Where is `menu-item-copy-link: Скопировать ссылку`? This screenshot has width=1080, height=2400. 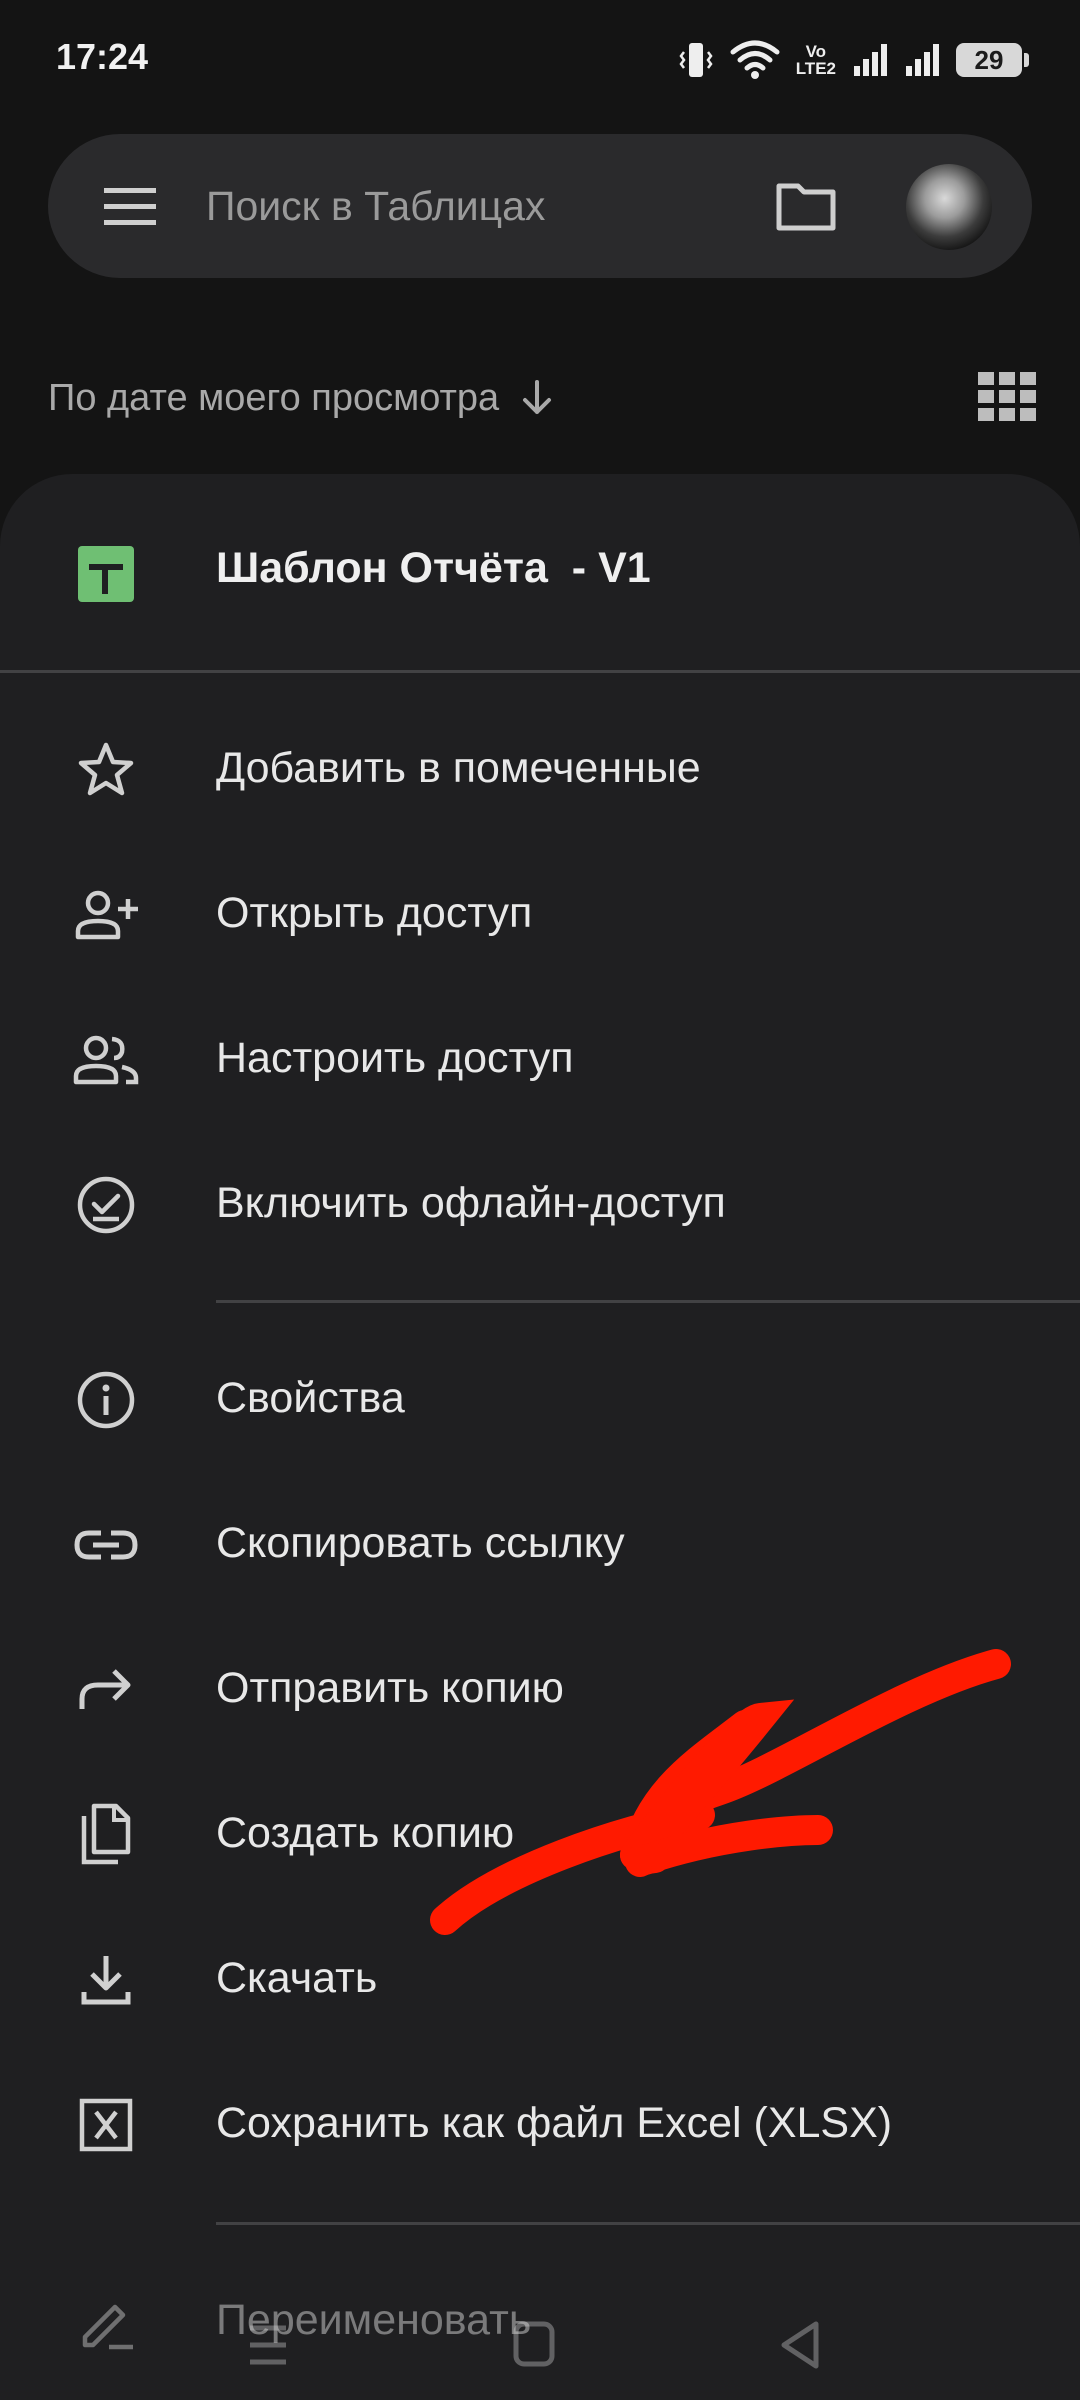
menu-item-copy-link: Скопировать ссылку is located at coordinates (540, 1543).